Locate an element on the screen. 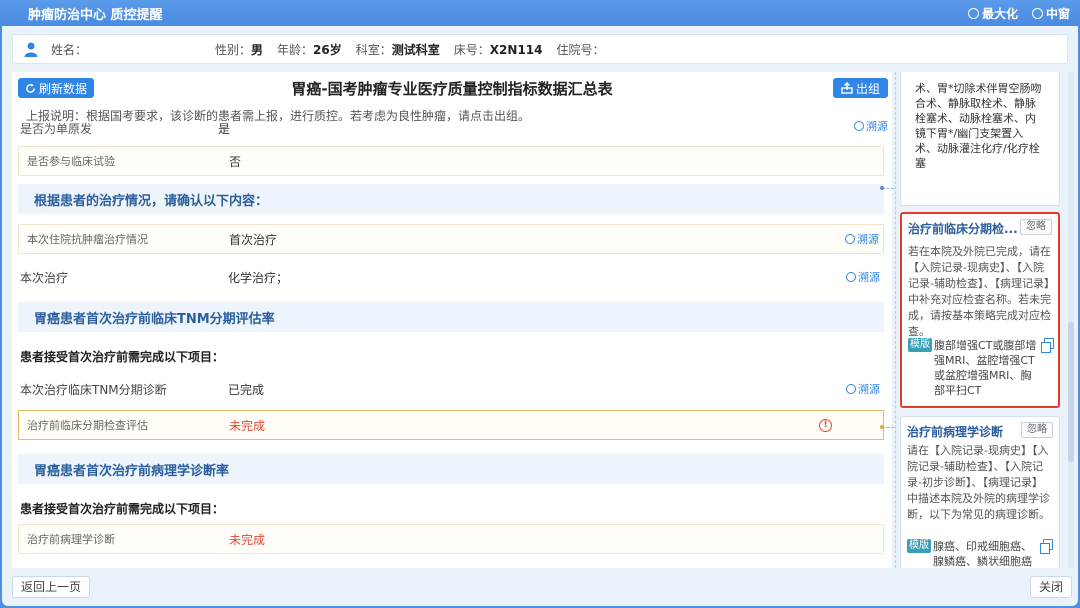 The image size is (1080, 608). indicator-label: 是否参与临床试验 is located at coordinates (71, 161).